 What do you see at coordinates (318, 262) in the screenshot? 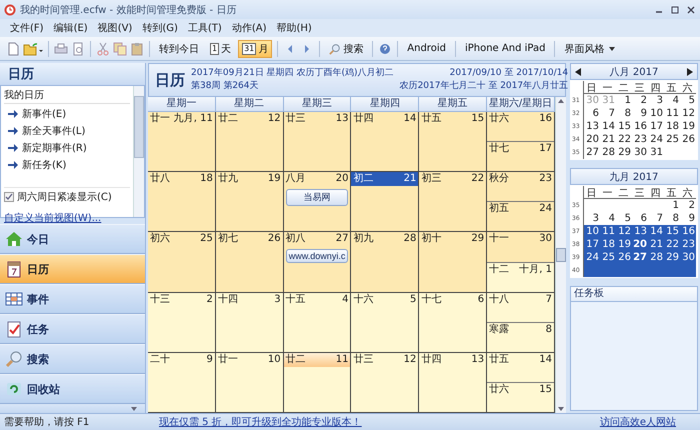
I see `day-cell: 初八 27 www.downyi.c` at bounding box center [318, 262].